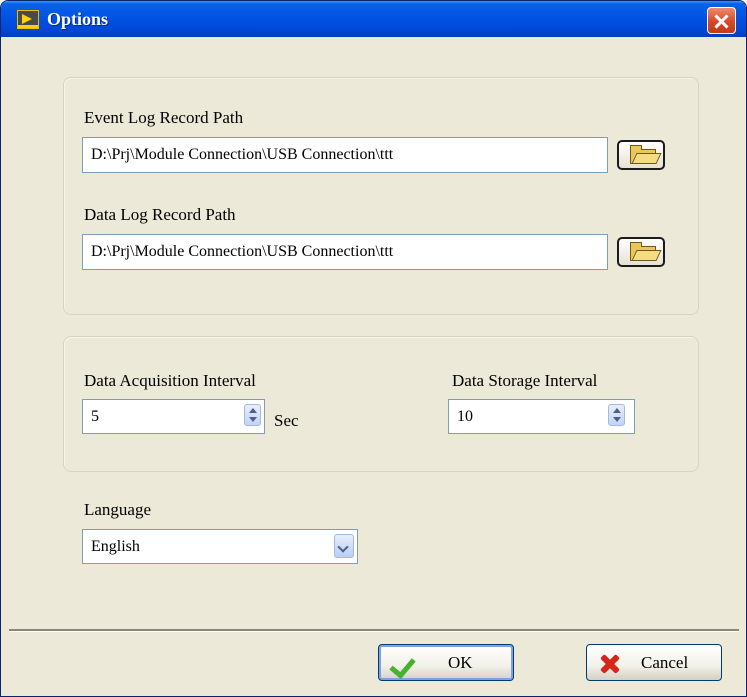  What do you see at coordinates (373, 19) in the screenshot?
I see `title-bar: Options` at bounding box center [373, 19].